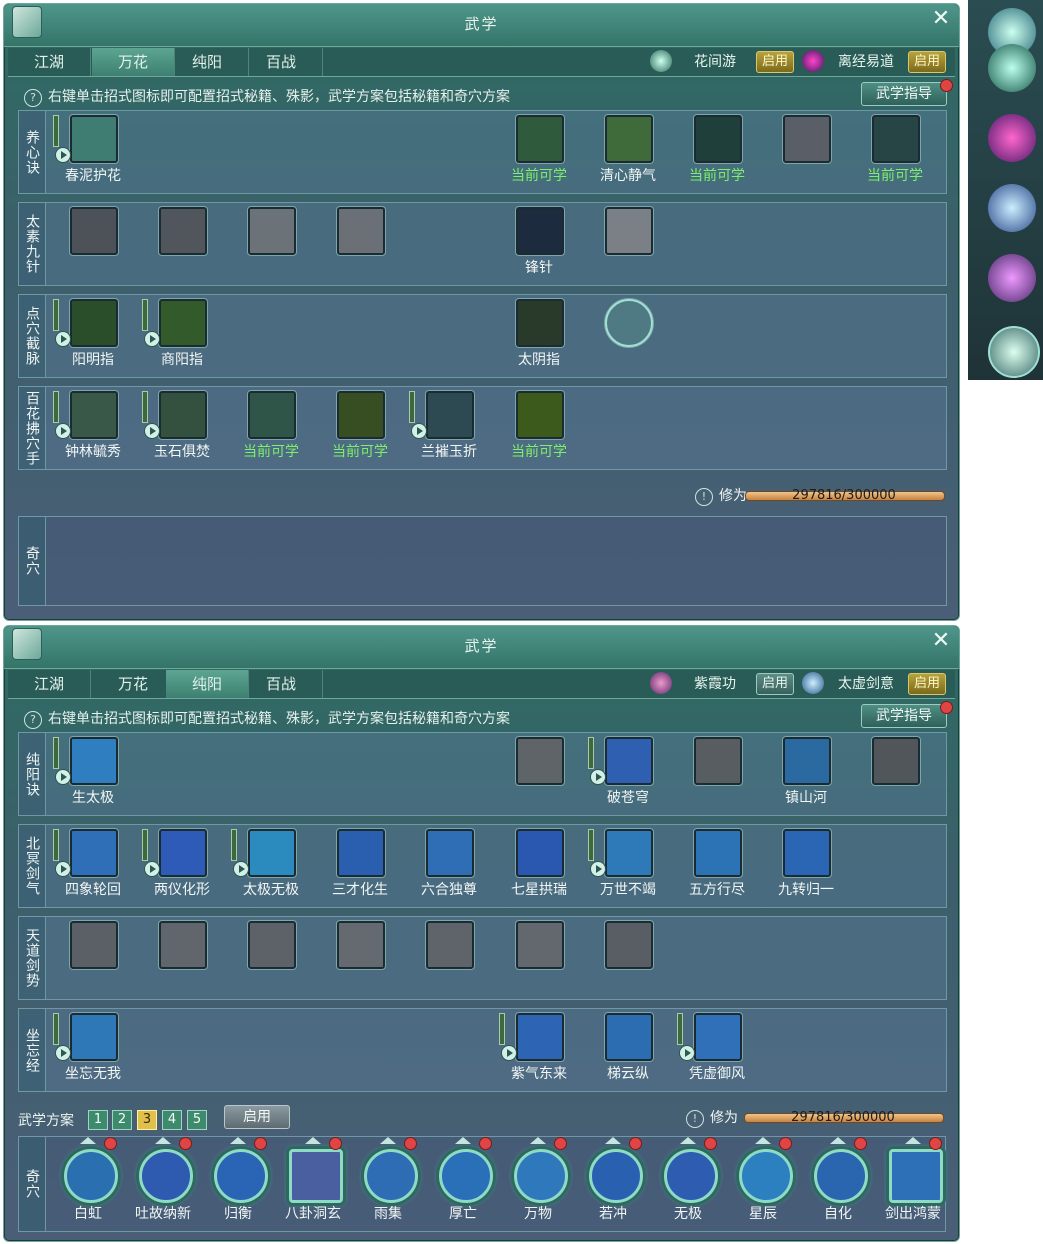 The height and width of the screenshot is (1244, 1043). I want to click on skill-slot: 紫气东来, so click(539, 1048).